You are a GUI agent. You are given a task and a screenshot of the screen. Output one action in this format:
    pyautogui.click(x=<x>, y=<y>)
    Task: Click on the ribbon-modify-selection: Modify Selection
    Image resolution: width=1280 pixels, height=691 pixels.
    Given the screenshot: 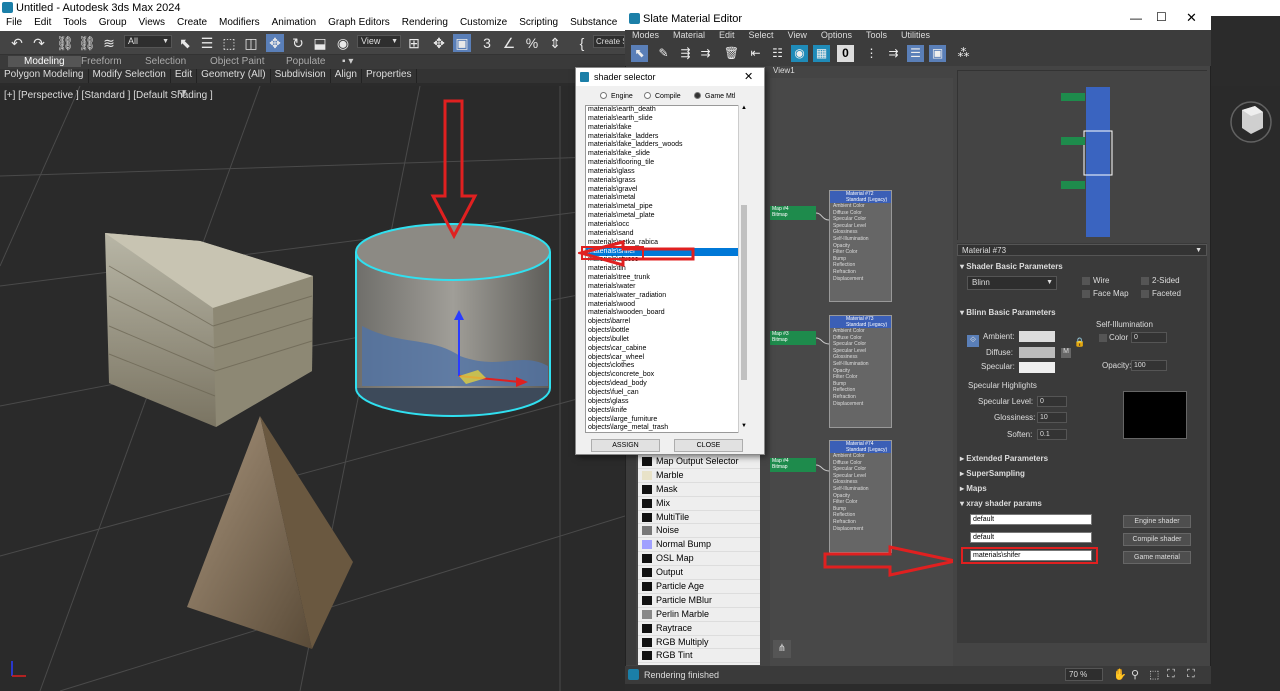 What is the action you would take?
    pyautogui.click(x=130, y=76)
    